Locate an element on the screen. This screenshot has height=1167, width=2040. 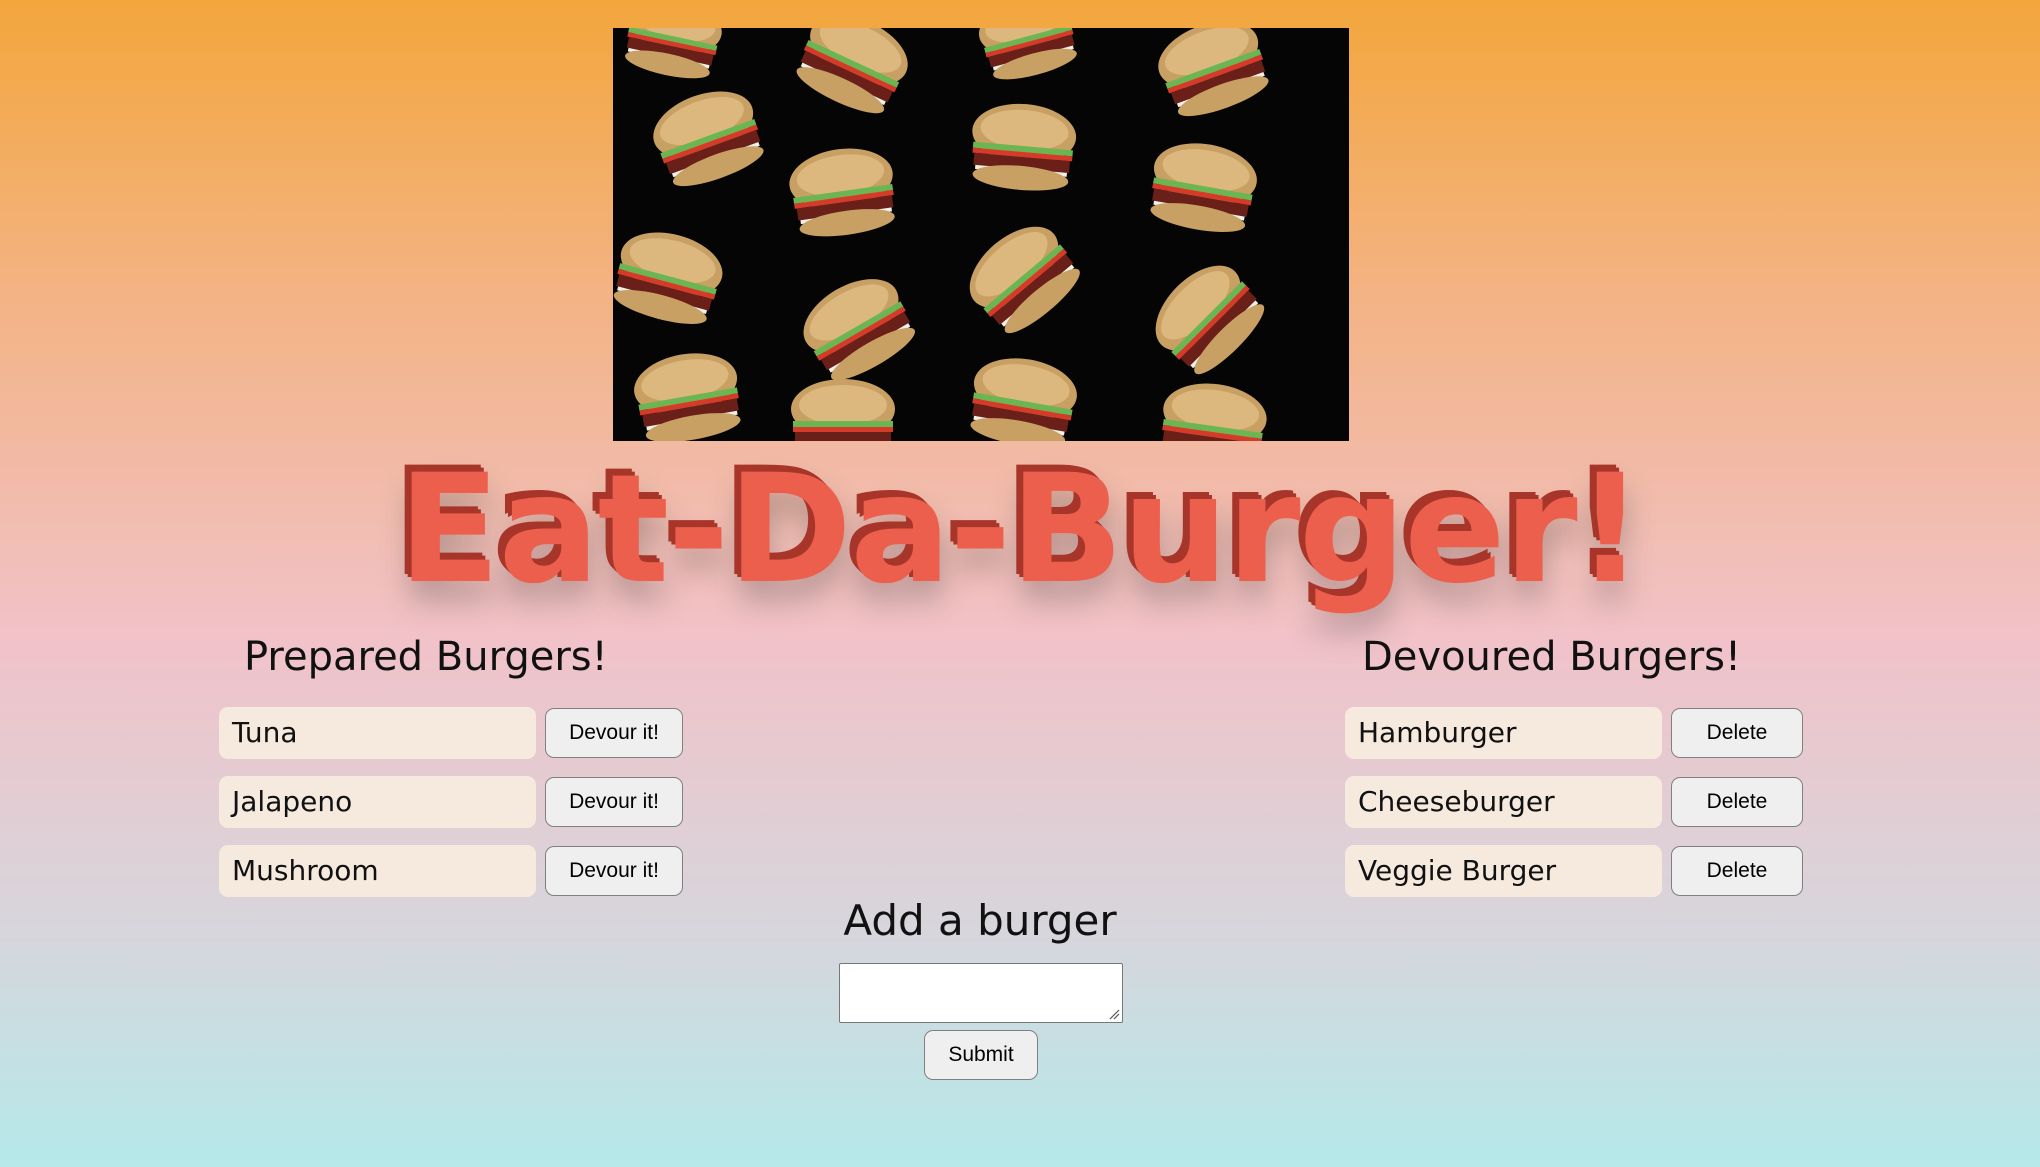
devoured-burger-item: Hamburger is located at coordinates (1503, 733).